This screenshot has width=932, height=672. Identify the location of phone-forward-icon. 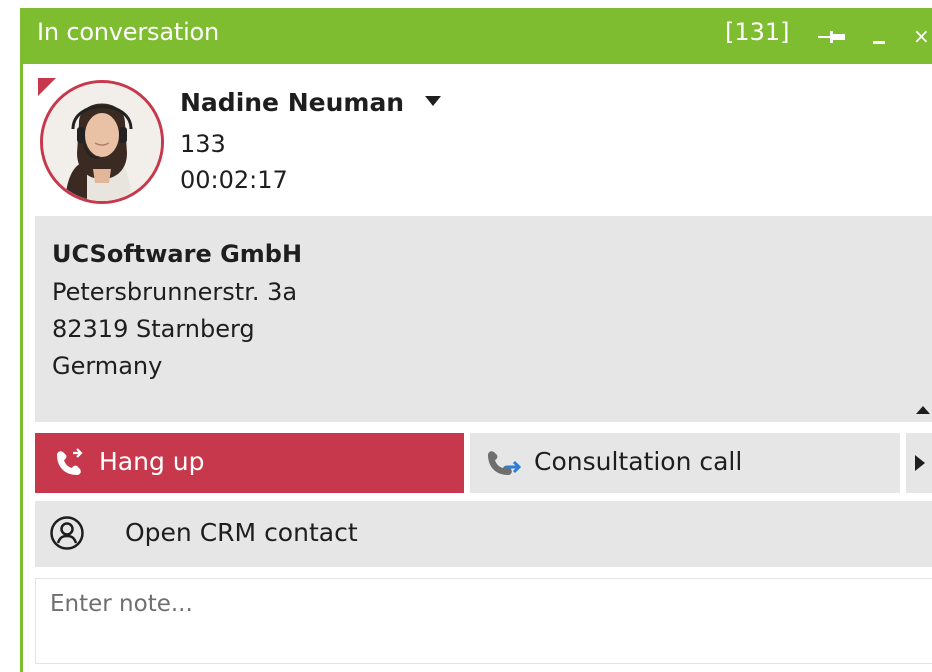
(505, 463).